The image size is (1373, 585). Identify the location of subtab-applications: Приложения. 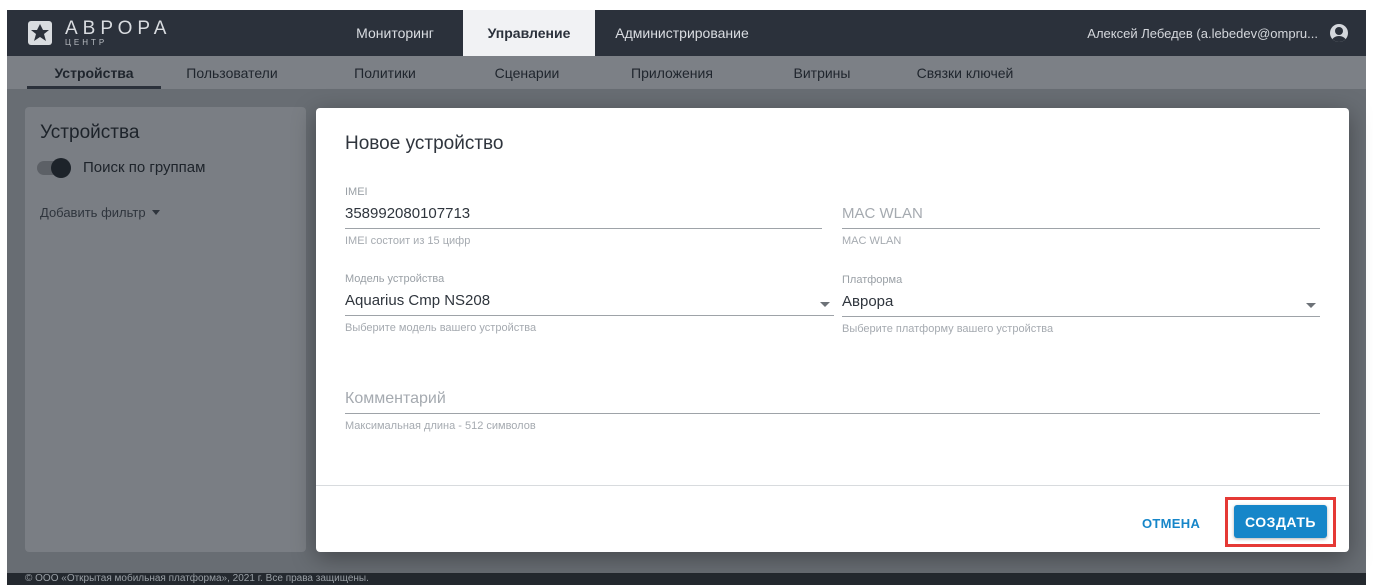
(672, 72).